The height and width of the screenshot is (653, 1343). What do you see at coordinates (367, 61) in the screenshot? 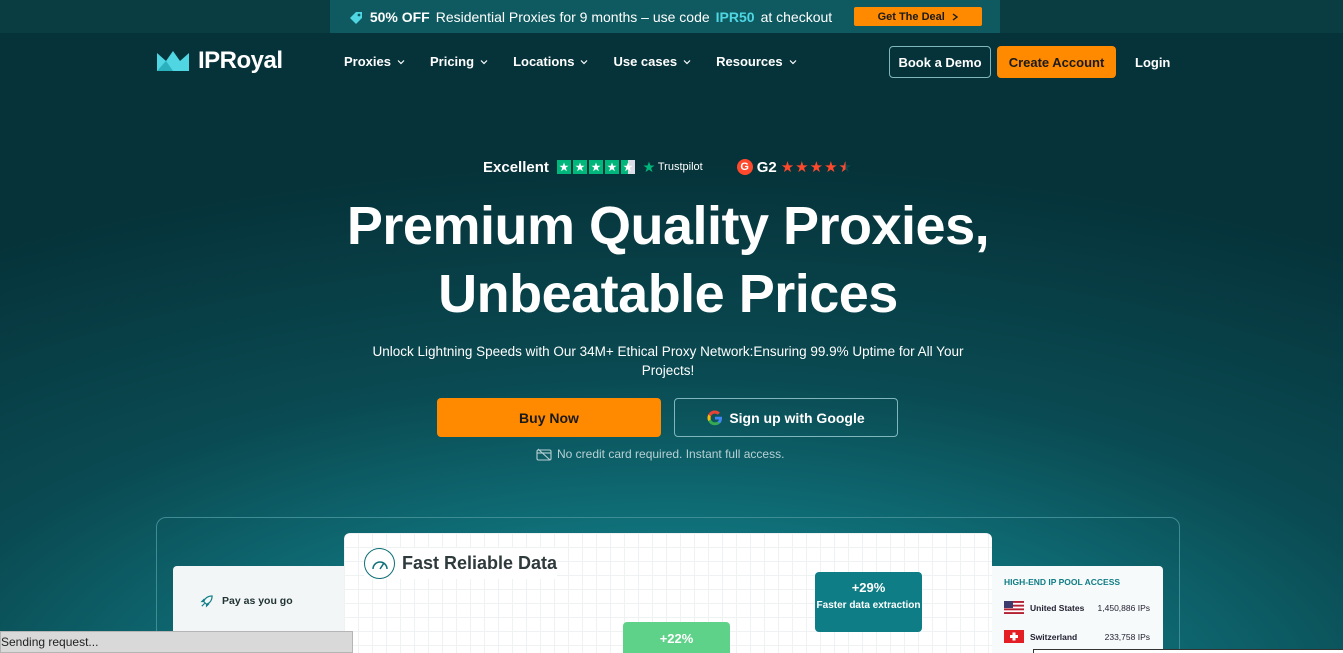
I see `nav-item-label: Proxies` at bounding box center [367, 61].